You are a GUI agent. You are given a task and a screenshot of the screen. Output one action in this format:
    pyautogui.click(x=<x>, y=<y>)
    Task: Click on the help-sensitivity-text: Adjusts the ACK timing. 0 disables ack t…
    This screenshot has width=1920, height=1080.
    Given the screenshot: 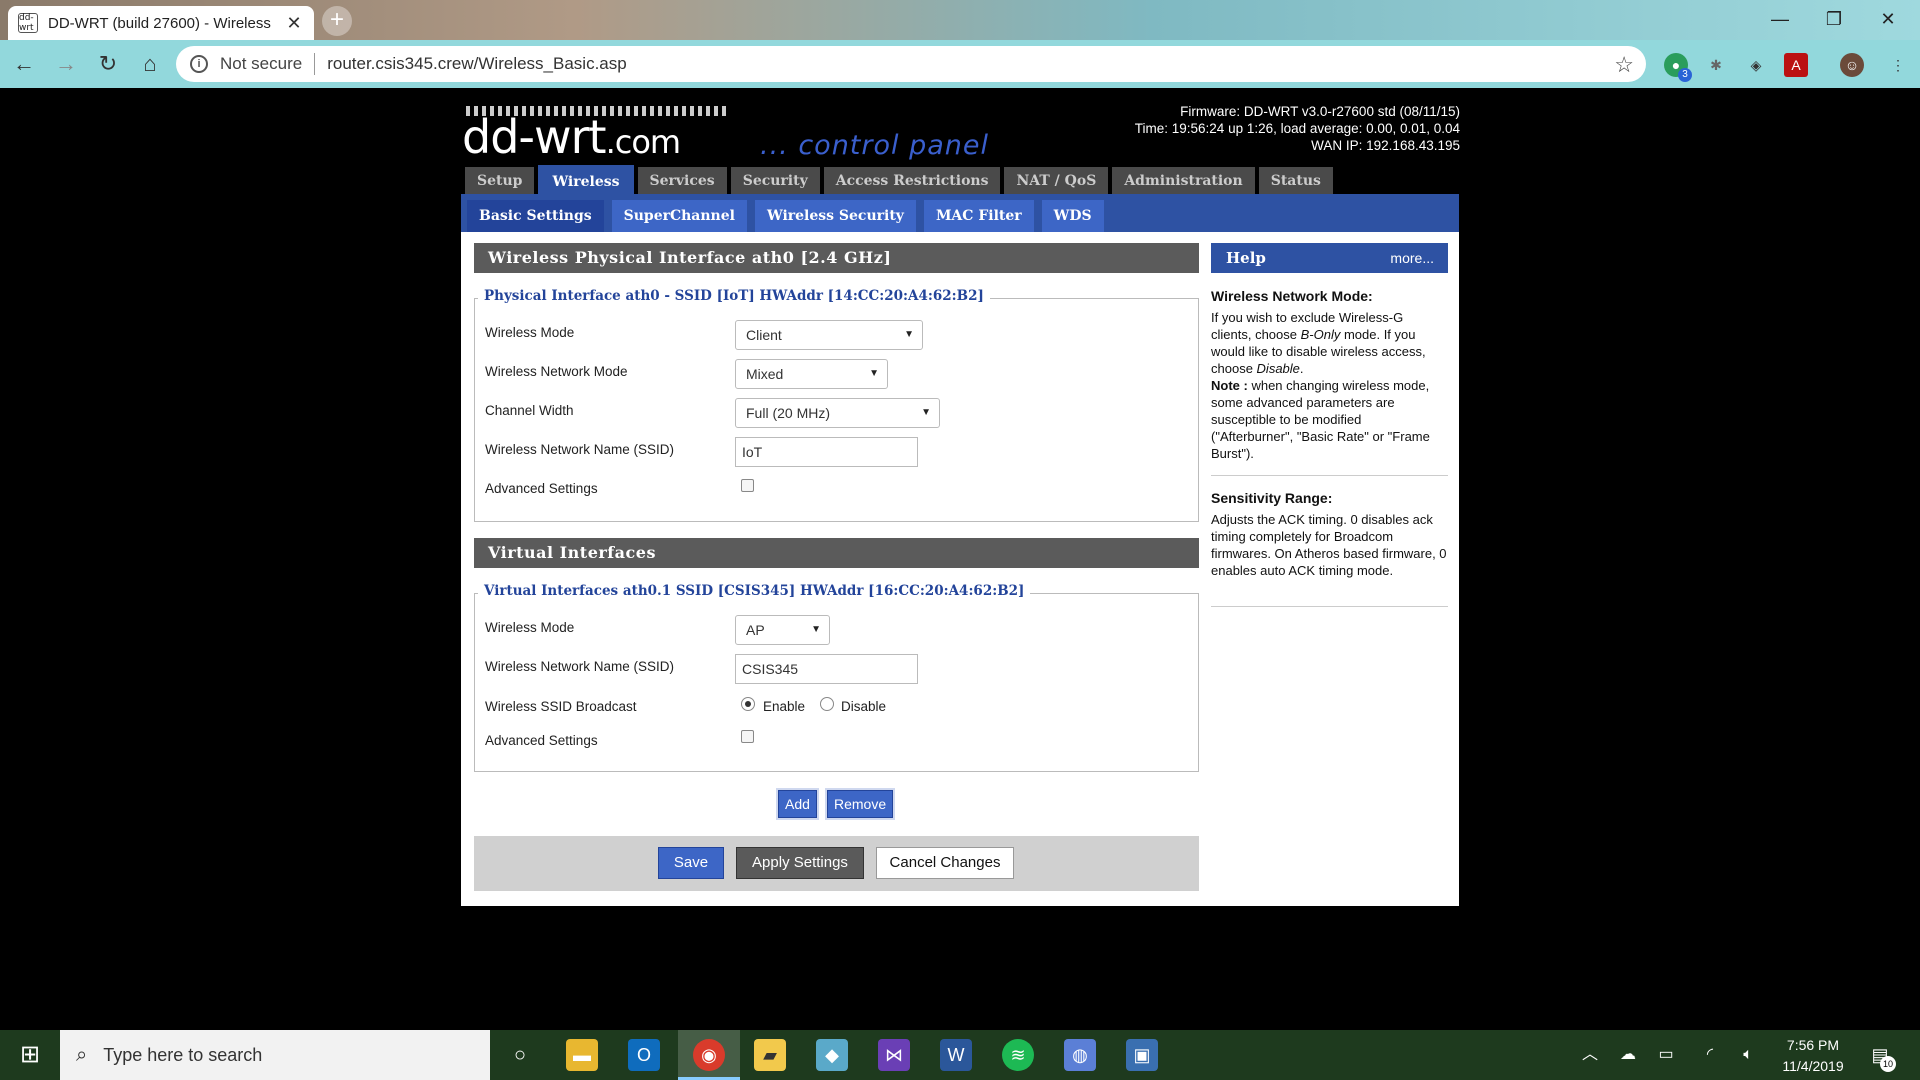 What is the action you would take?
    pyautogui.click(x=1329, y=545)
    